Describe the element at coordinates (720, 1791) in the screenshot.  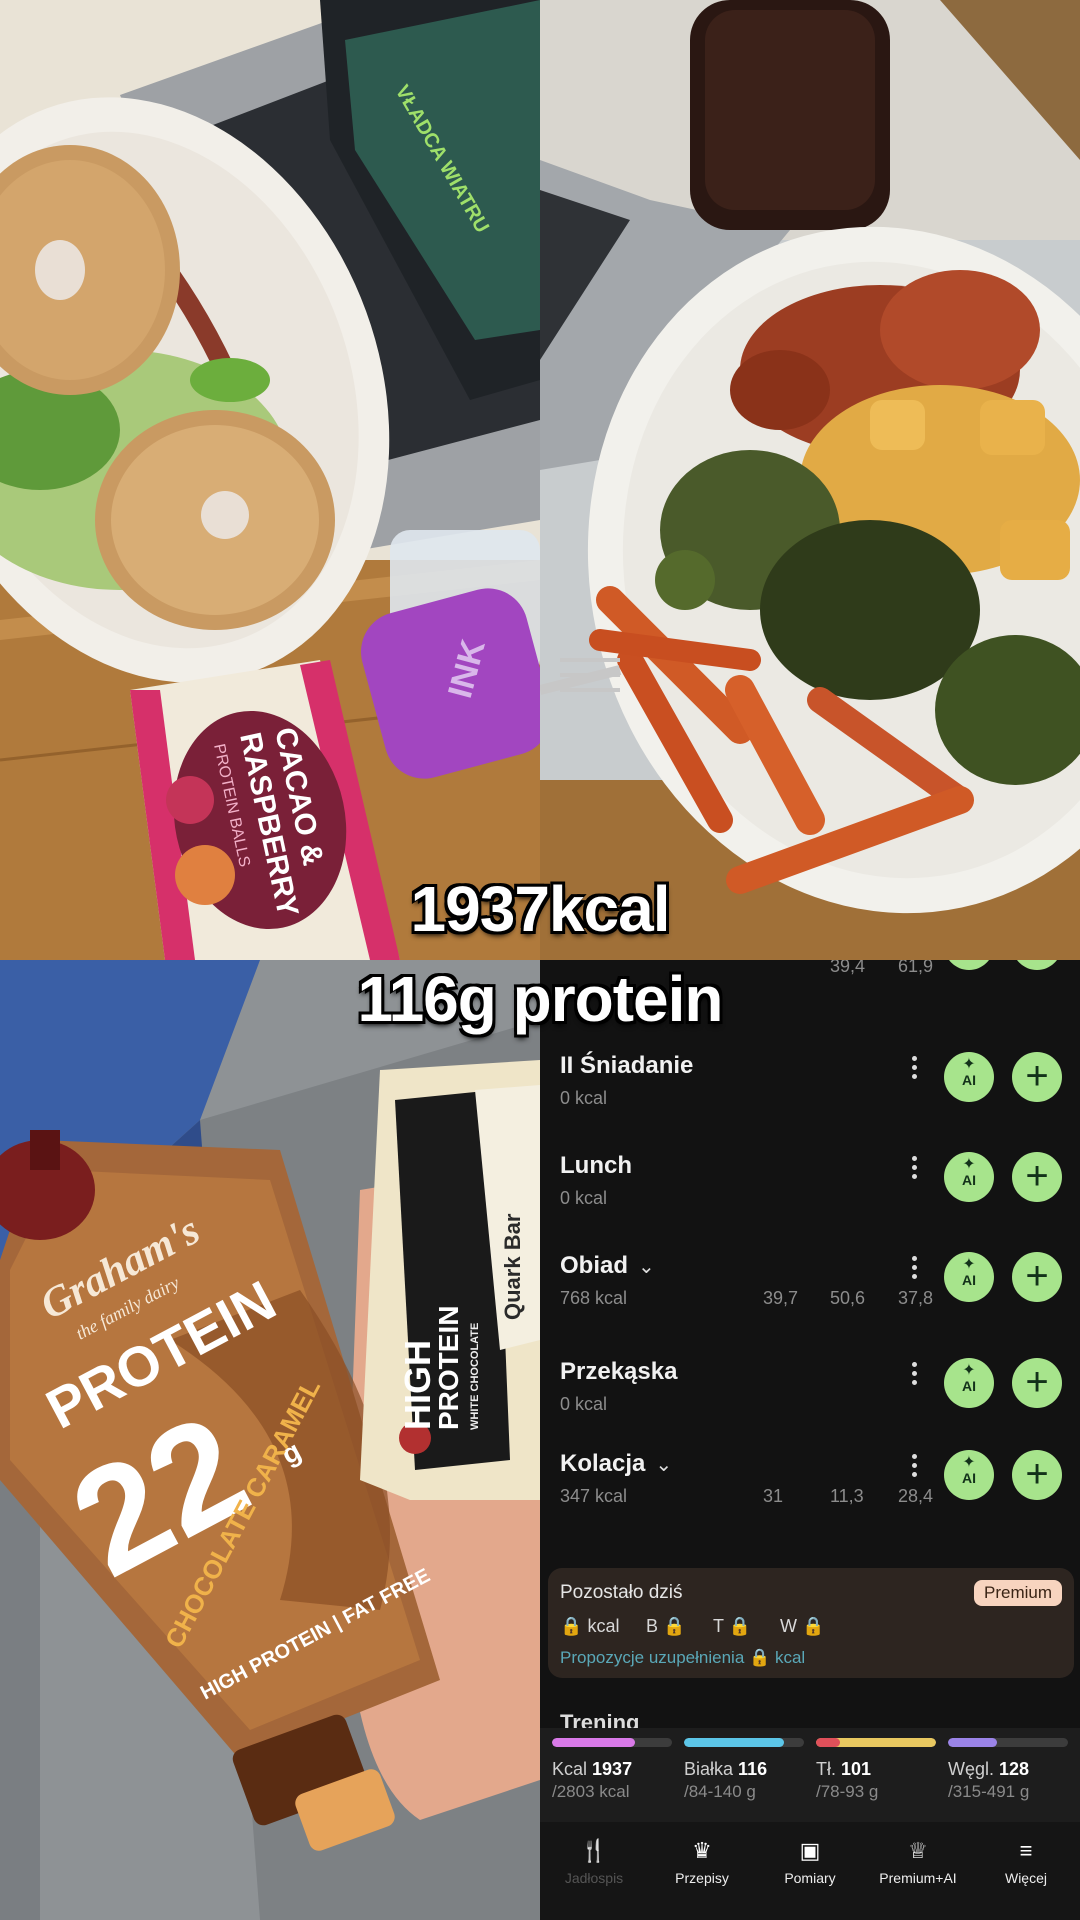
I see `total-target: /84-140 g` at that location.